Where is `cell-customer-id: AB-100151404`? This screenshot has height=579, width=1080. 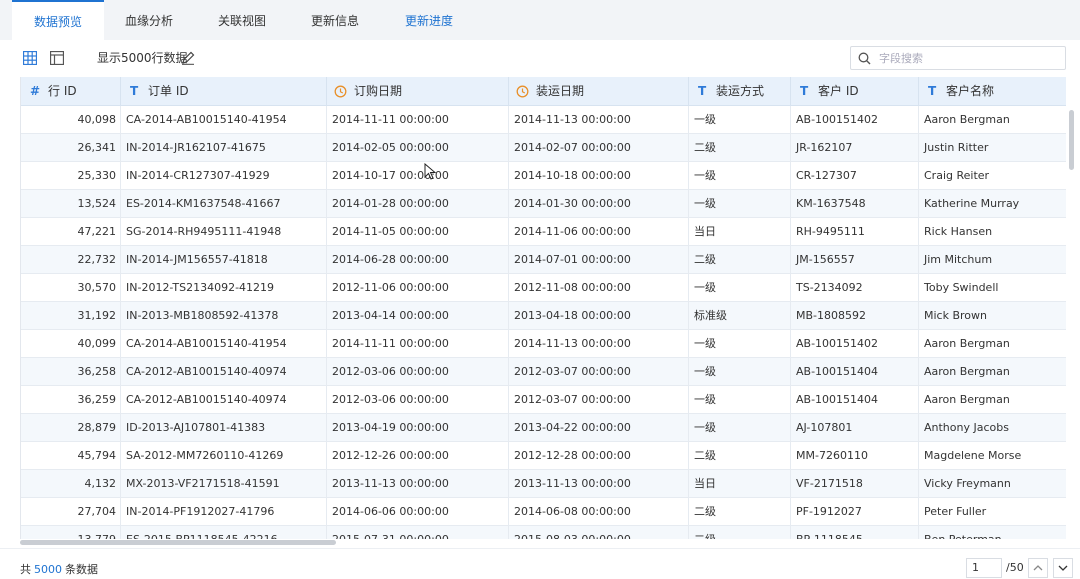
cell-customer-id: AB-100151404 is located at coordinates (855, 399).